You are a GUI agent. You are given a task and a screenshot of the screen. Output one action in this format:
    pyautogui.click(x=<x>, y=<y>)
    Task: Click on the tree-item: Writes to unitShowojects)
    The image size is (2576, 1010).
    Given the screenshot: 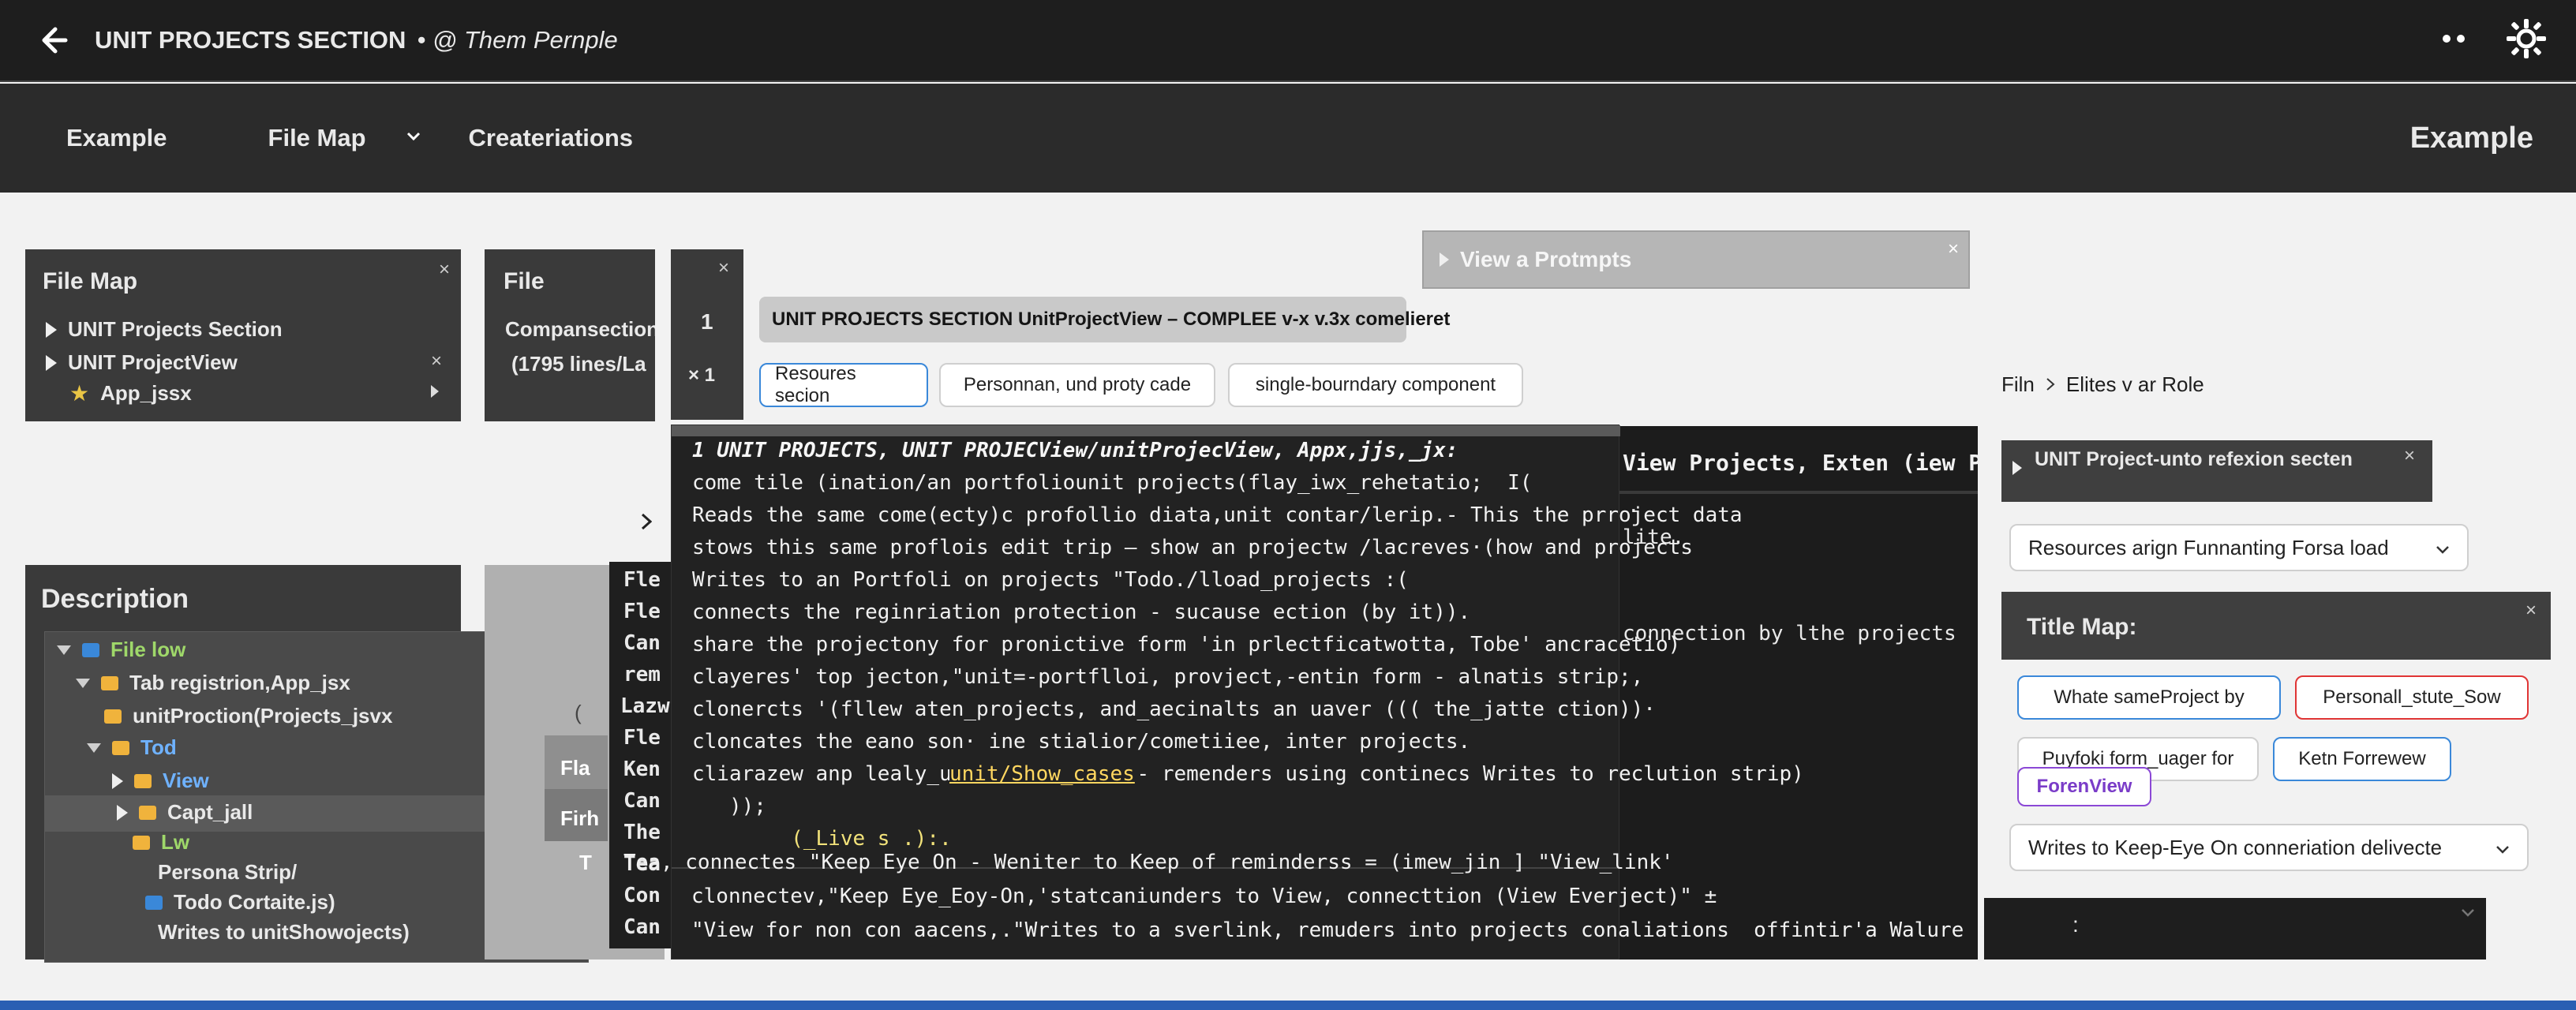 What is the action you would take?
    pyautogui.click(x=284, y=933)
    